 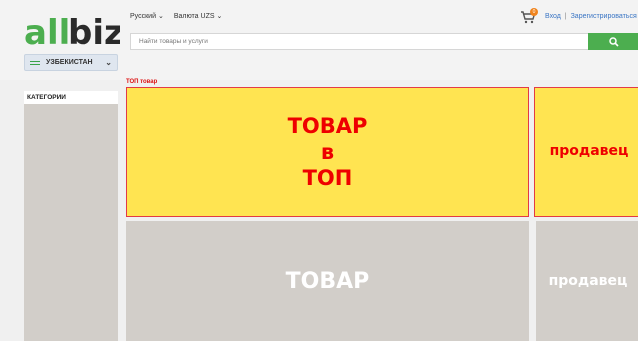 What do you see at coordinates (589, 151) in the screenshot?
I see `promo-side-text: продавец` at bounding box center [589, 151].